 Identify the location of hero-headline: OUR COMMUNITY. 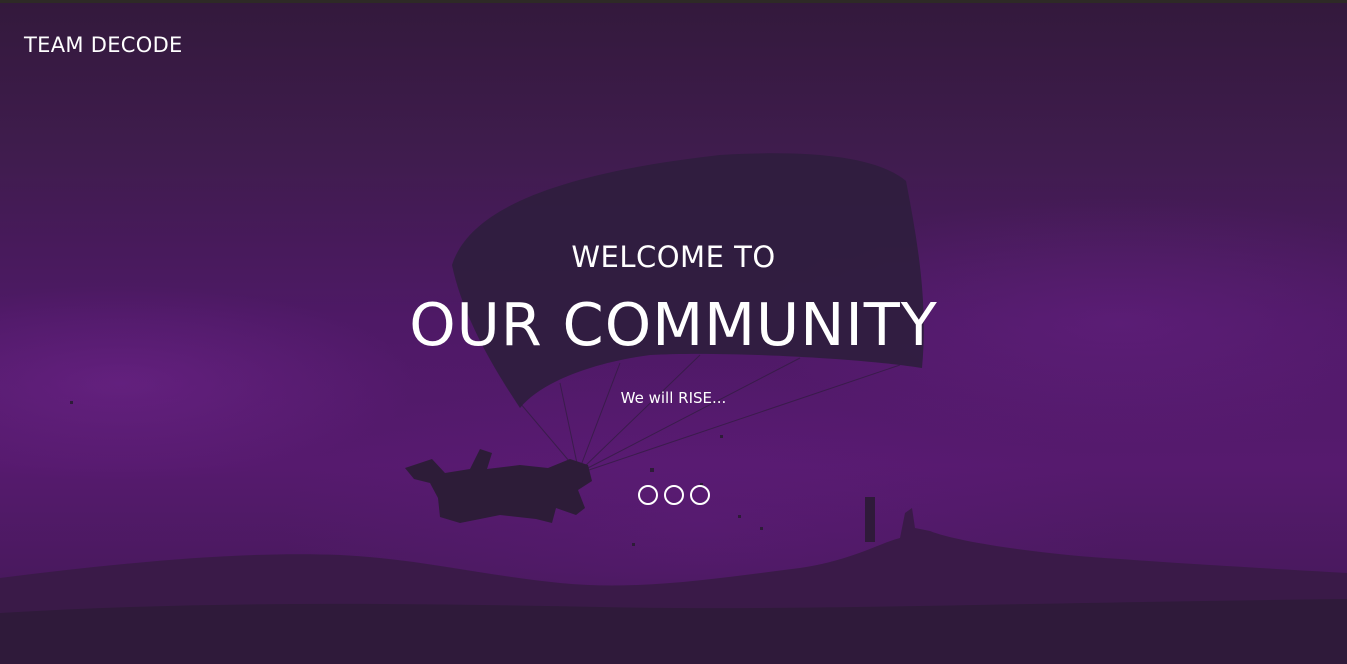
(673, 324).